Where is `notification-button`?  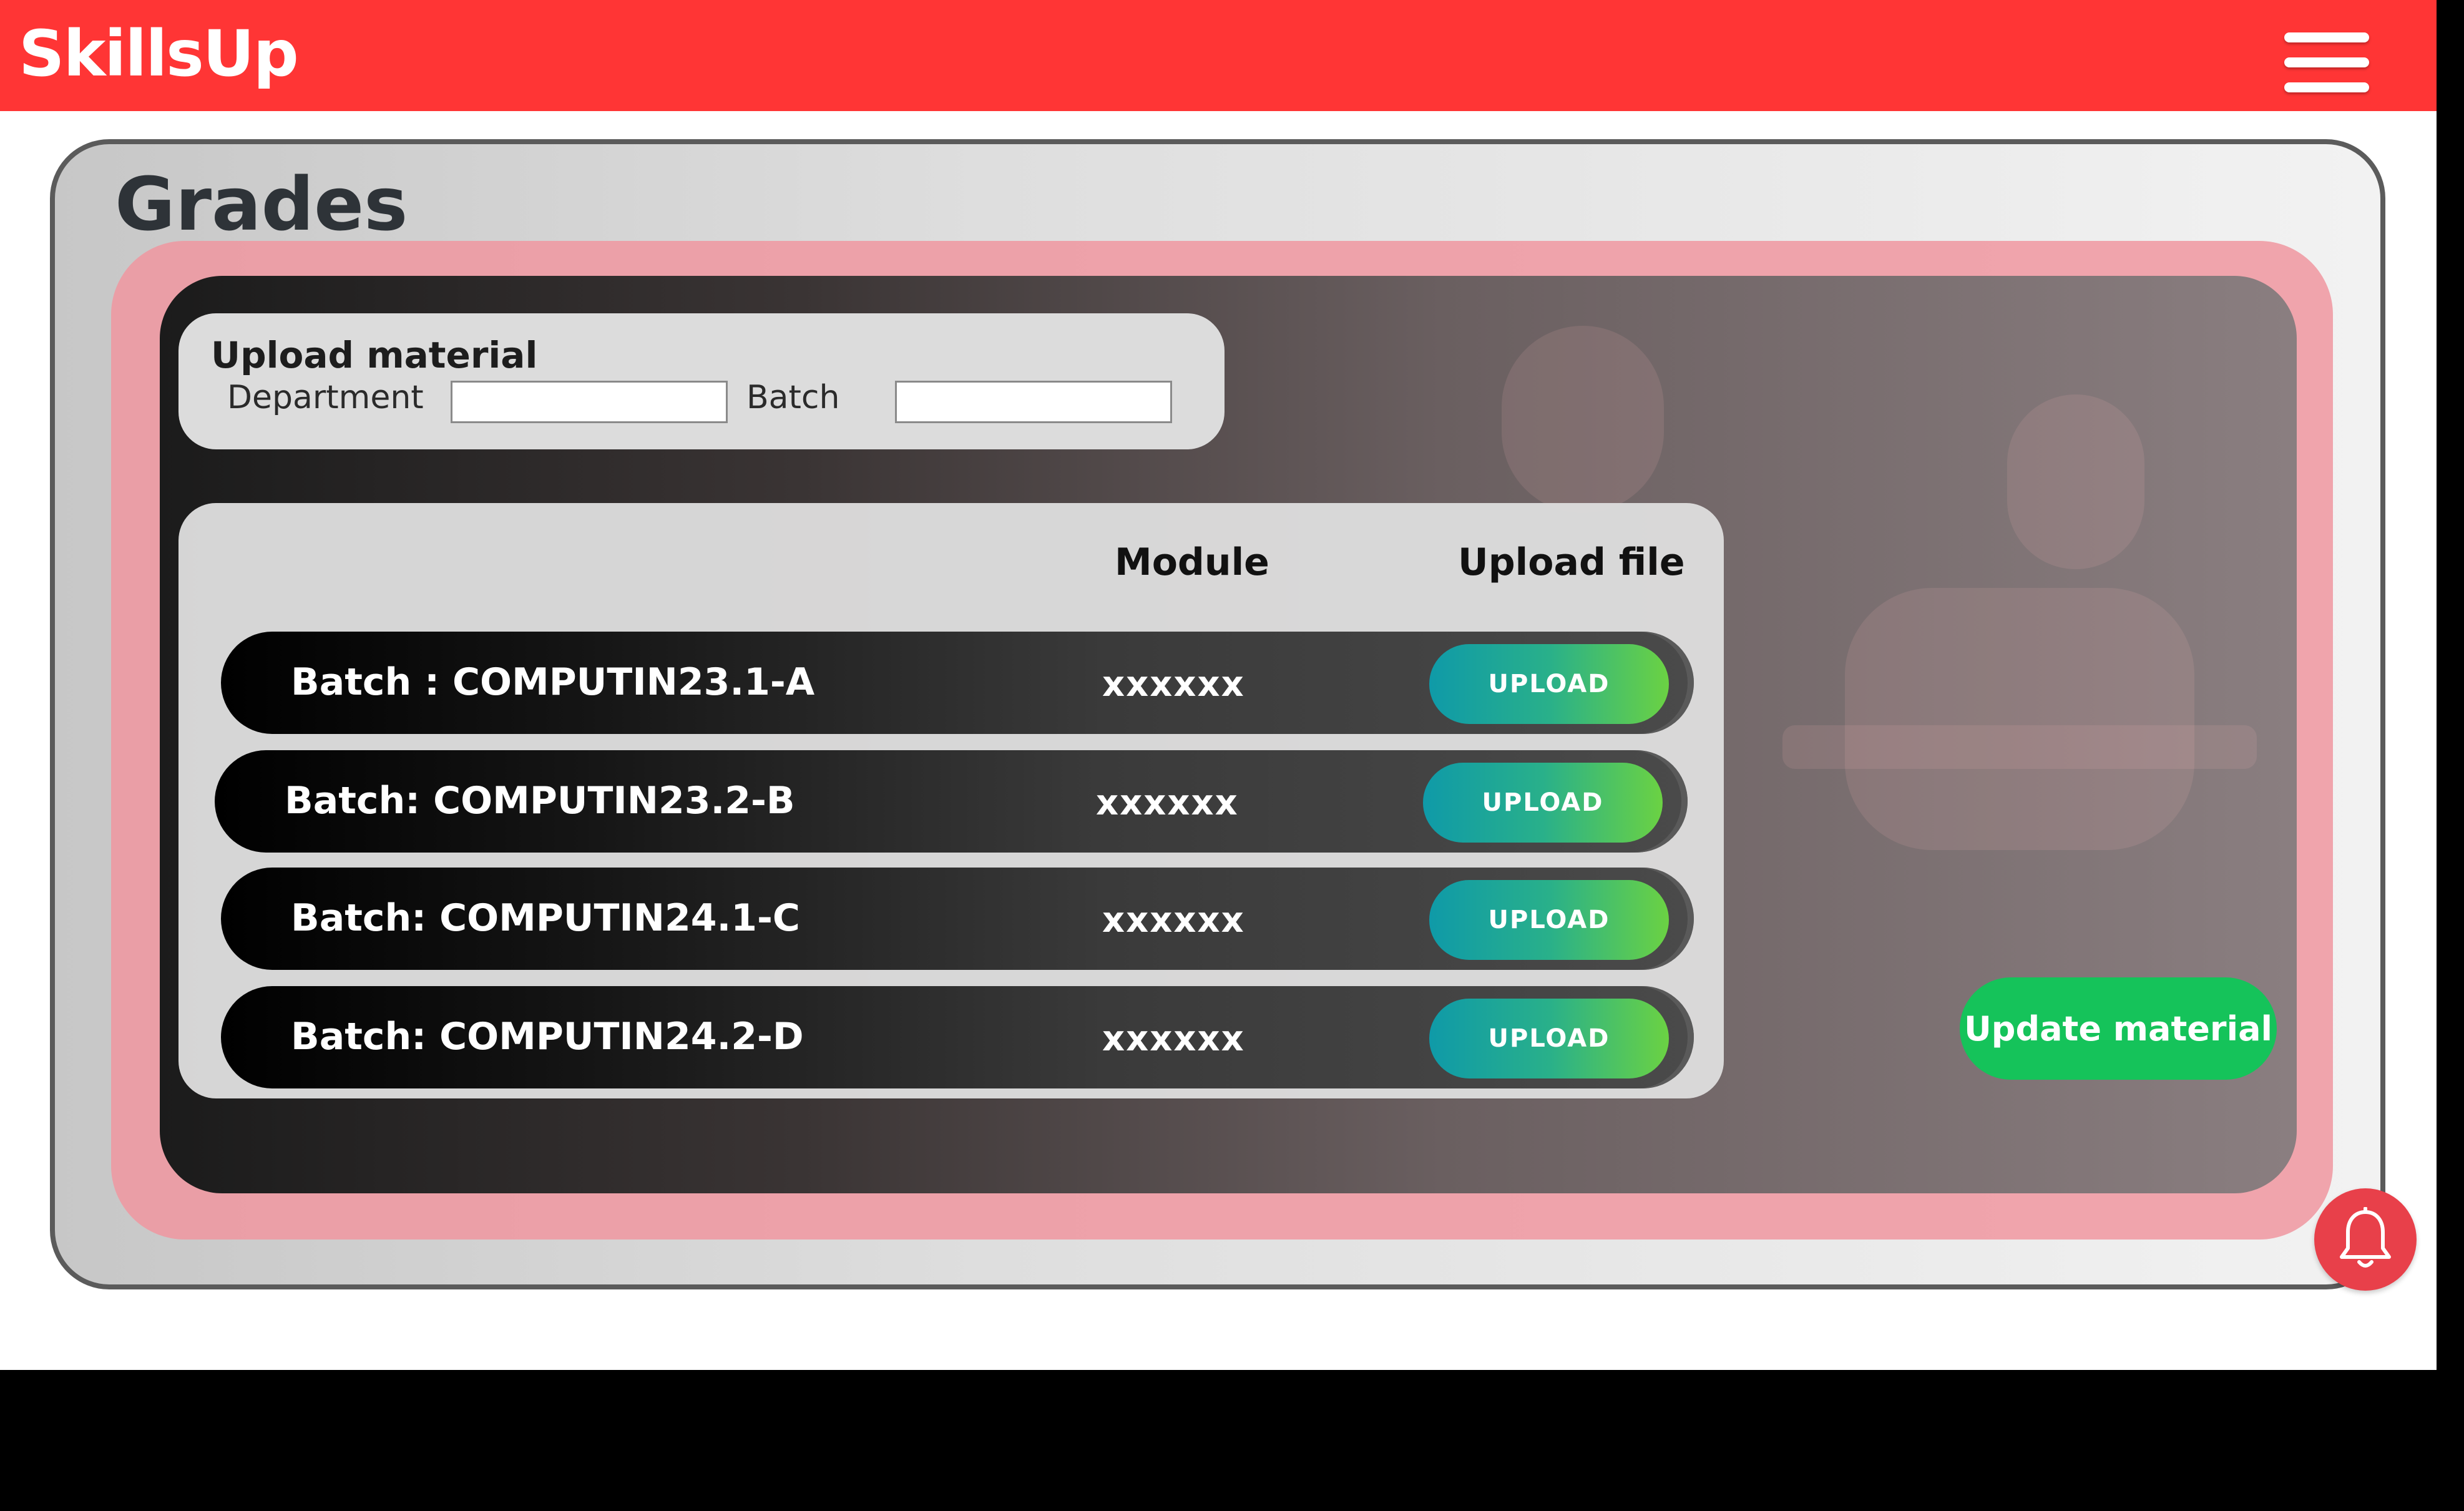 notification-button is located at coordinates (2365, 1239).